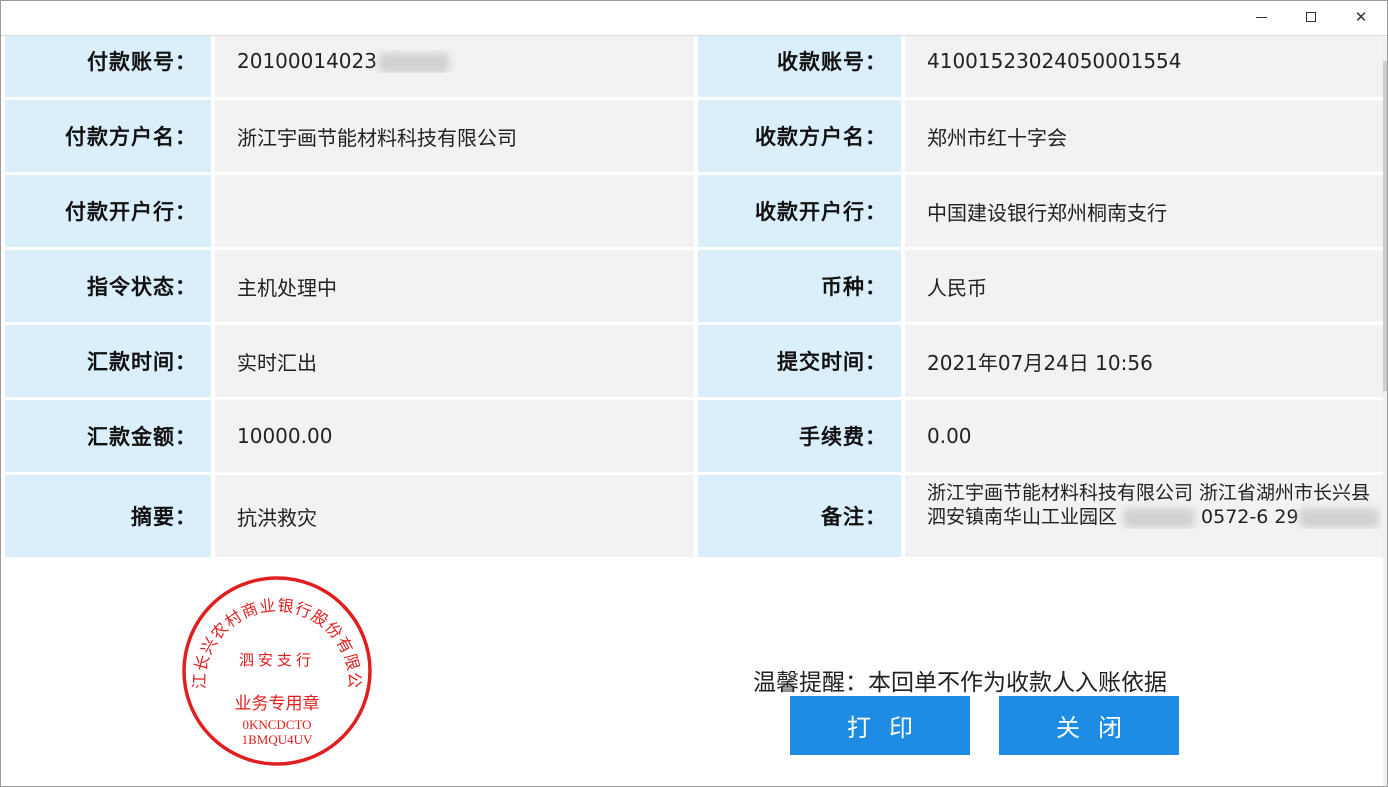 The height and width of the screenshot is (787, 1388). I want to click on table-row: 汇款时间： 实时汇出 提交时间： 2021年07月24日 10:56, so click(694, 361).